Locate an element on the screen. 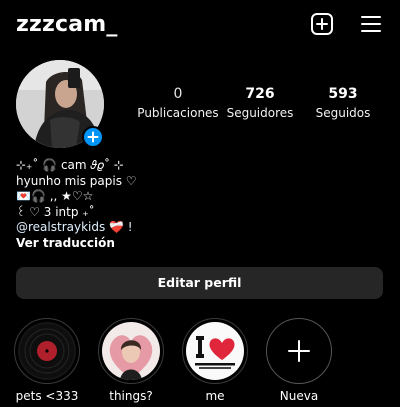 This screenshot has width=400, height=407. highlight-label: Nueva is located at coordinates (299, 396).